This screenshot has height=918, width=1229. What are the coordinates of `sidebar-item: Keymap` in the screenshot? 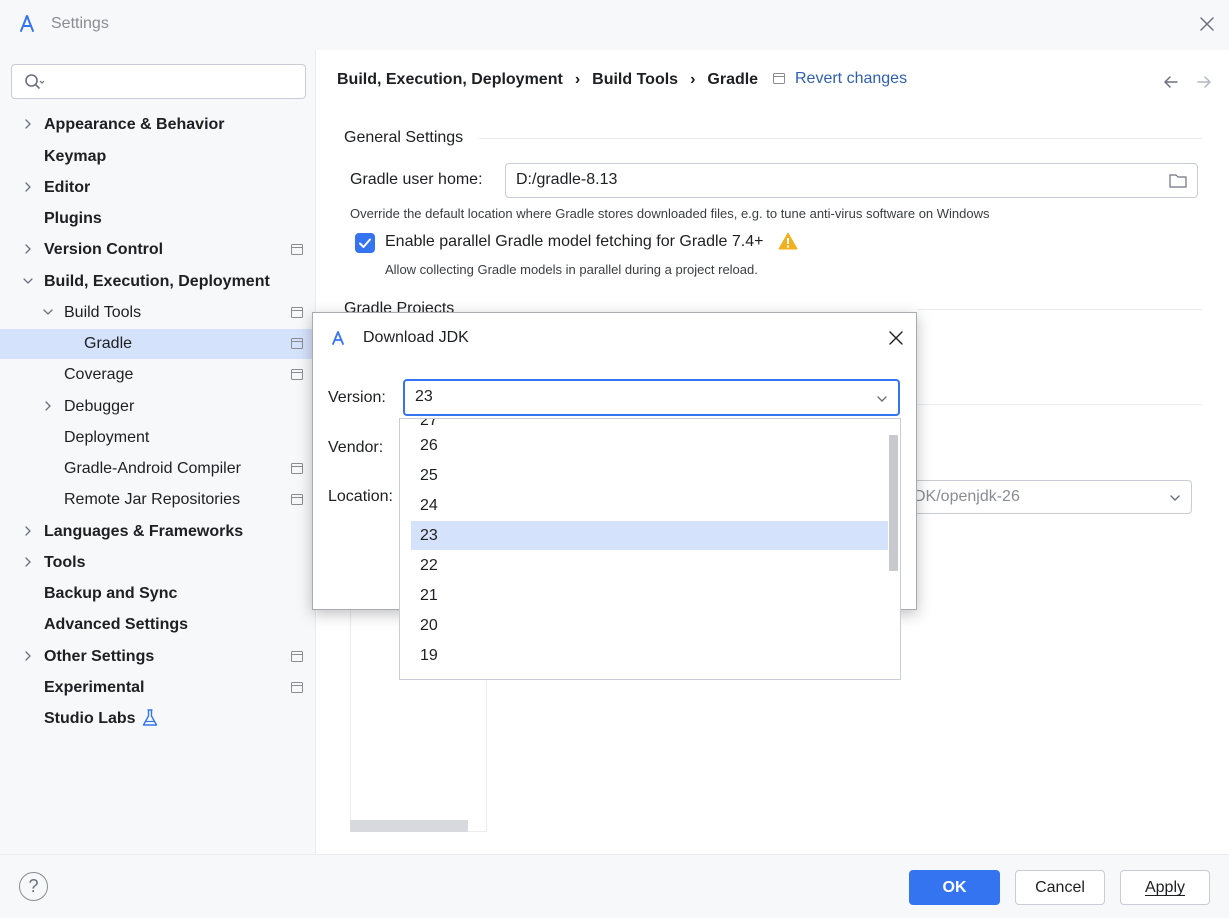 It's located at (158, 157).